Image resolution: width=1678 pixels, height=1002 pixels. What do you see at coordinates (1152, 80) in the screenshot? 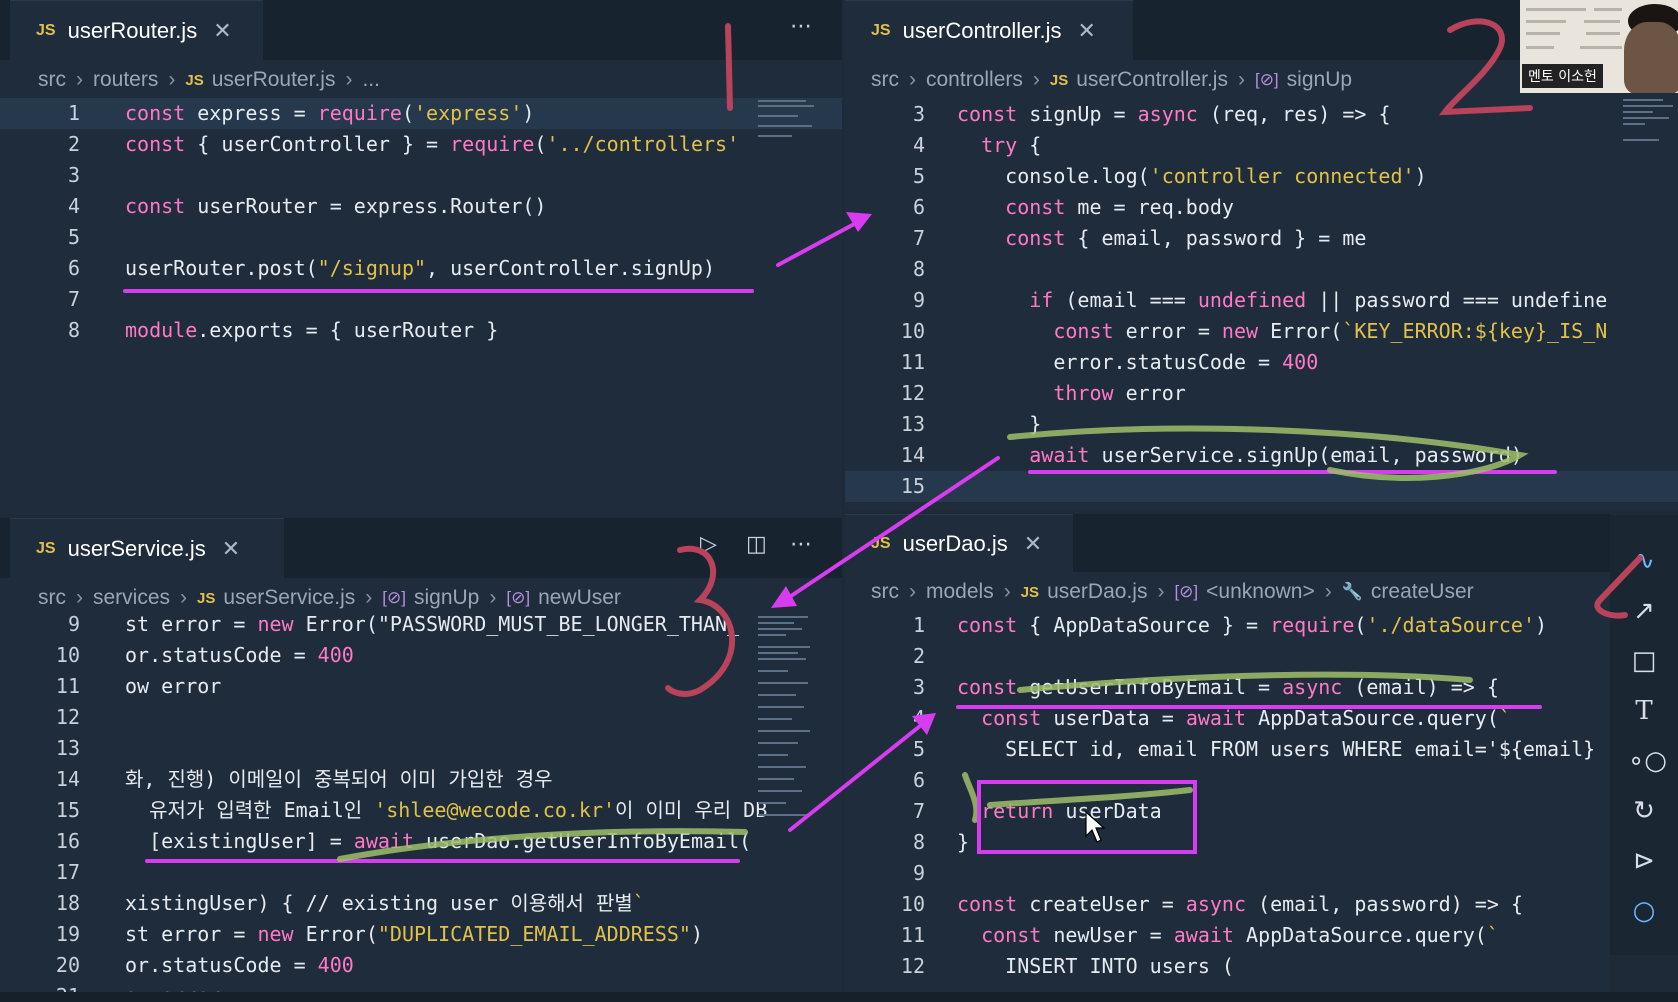
I see `breadcrumb-item: userController.js` at bounding box center [1152, 80].